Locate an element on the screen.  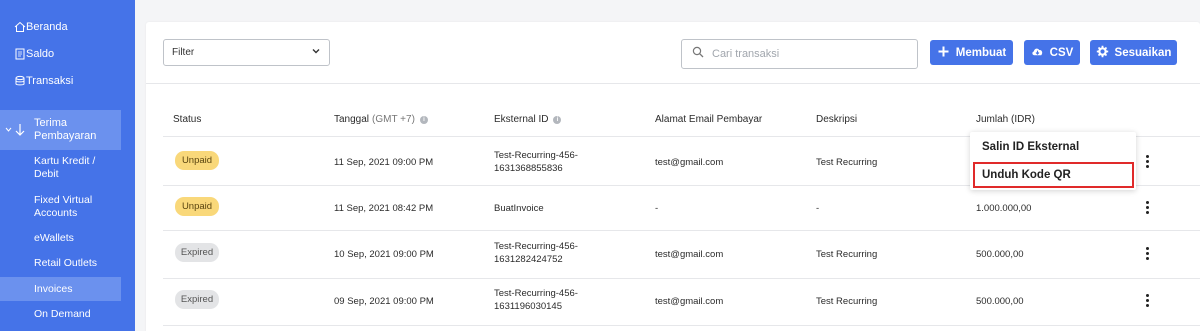
sidebar-sub-on-demand: On Demand is located at coordinates (79, 314).